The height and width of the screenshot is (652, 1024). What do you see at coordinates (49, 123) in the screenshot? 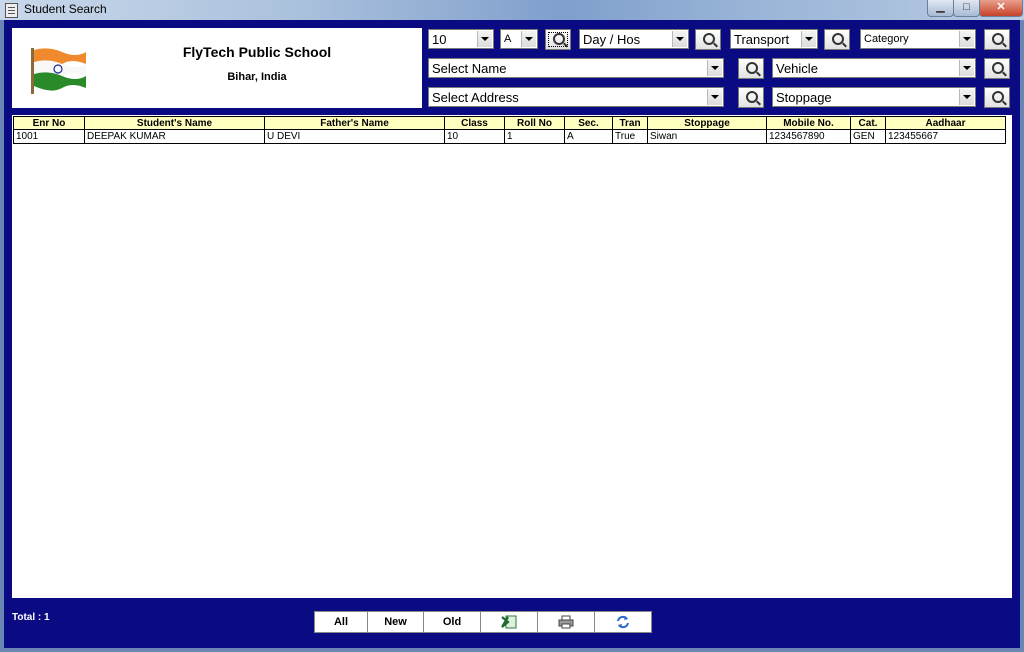
I see `column-header-enr-no: Enr No` at bounding box center [49, 123].